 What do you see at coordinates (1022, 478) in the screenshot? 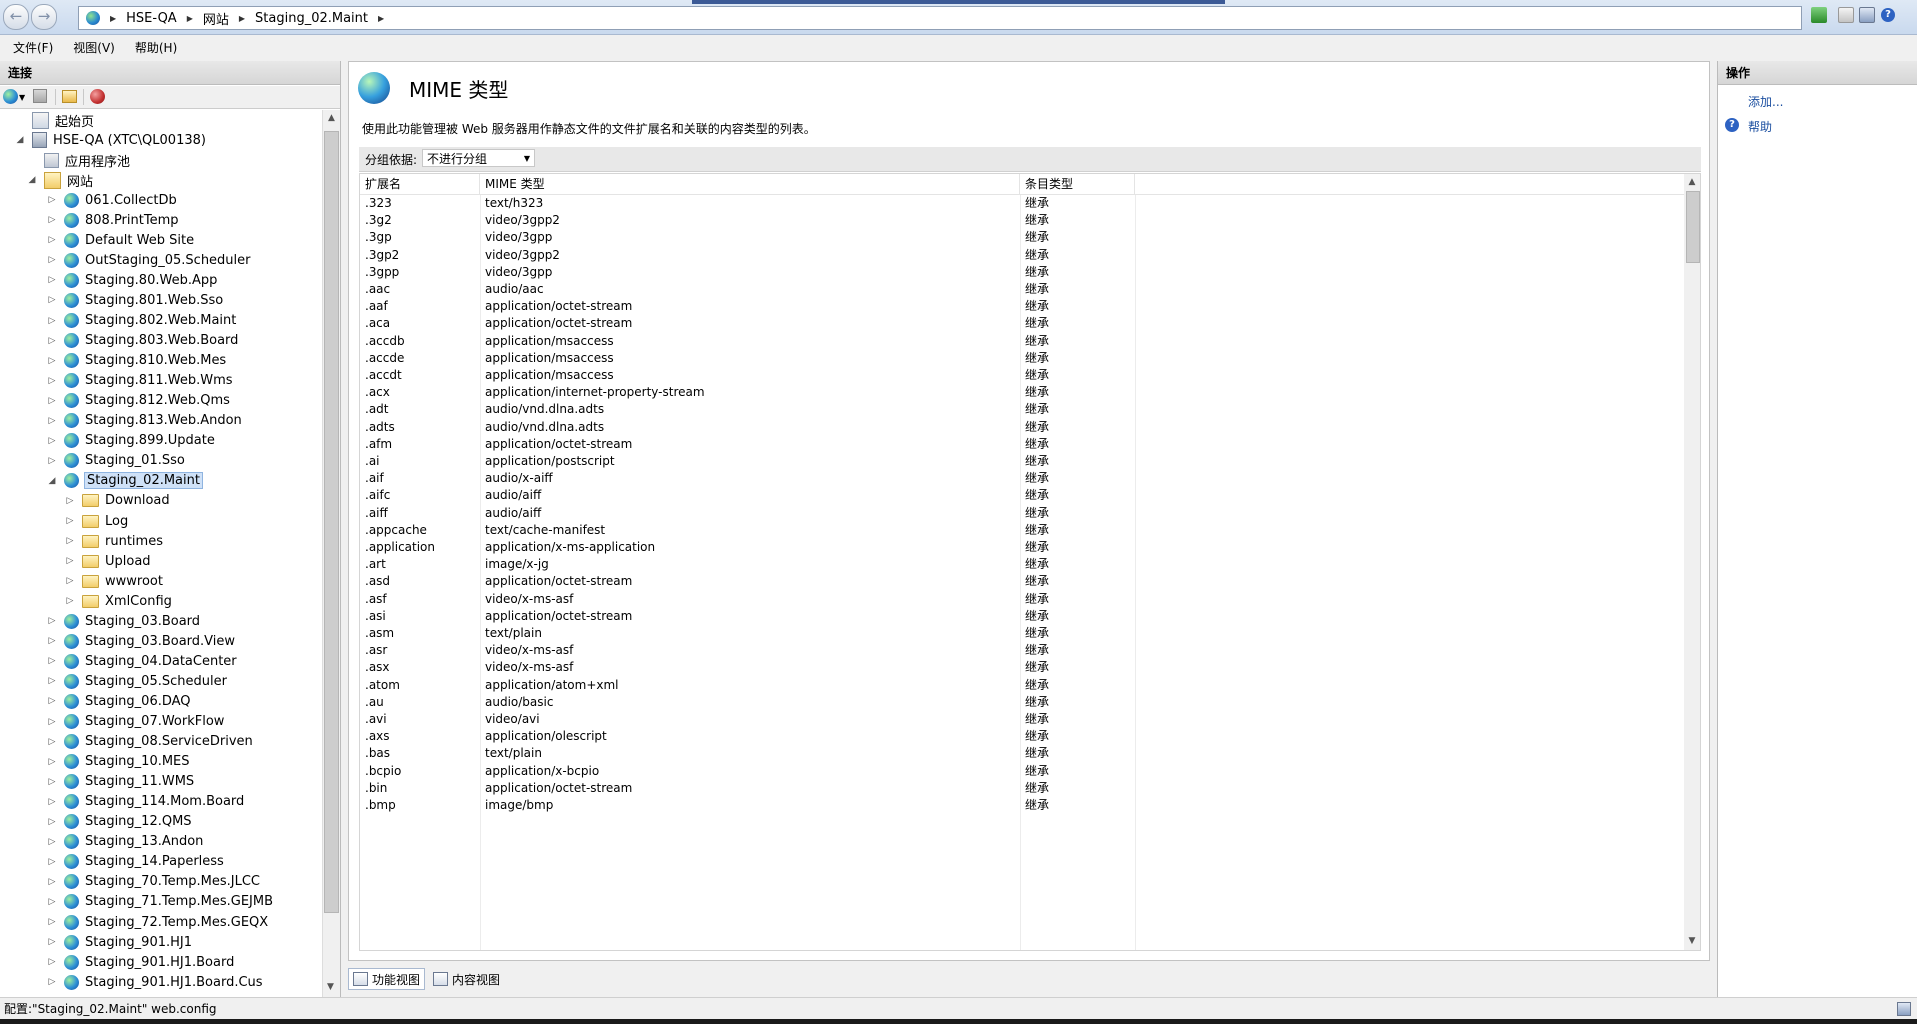
I see `table-row: .aif audio/x-aiff 继承` at bounding box center [1022, 478].